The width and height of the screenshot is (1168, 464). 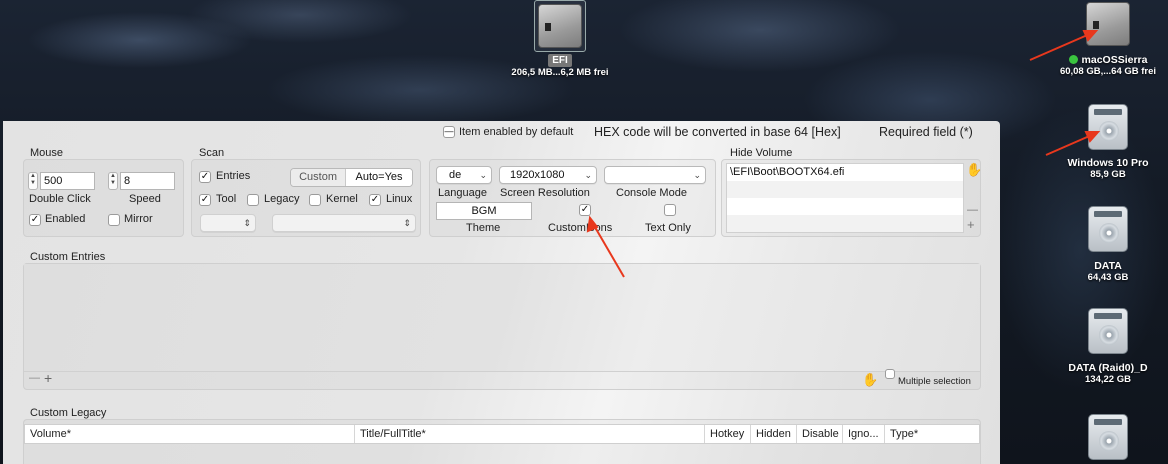 I want to click on double-click-stepper: ▲ ▼, so click(x=33, y=181).